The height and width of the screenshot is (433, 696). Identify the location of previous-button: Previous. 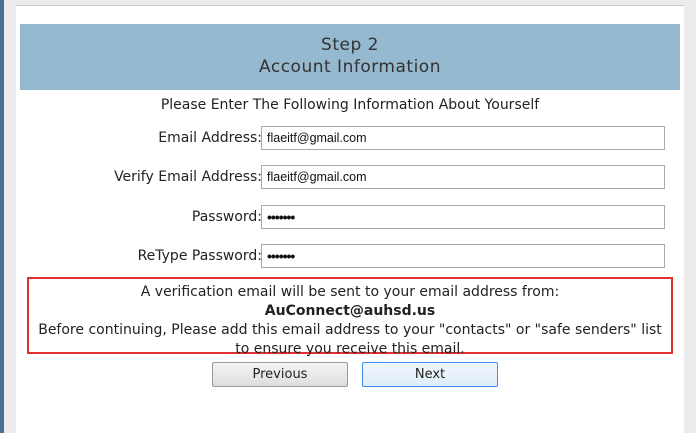
(280, 374).